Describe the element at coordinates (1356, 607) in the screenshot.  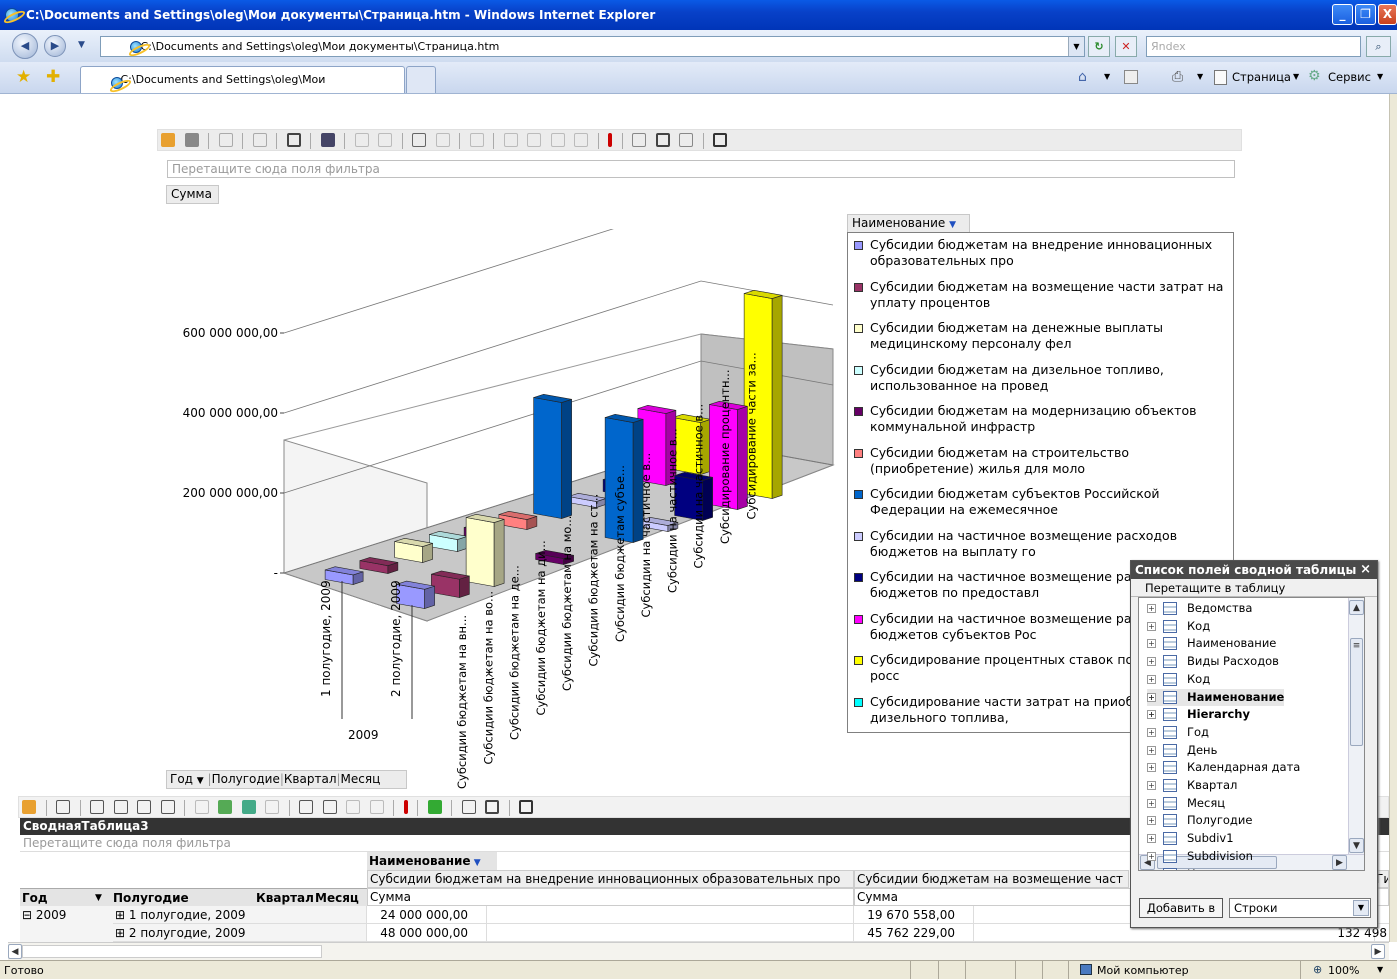
I see `scroll-up-icon: ▲` at that location.